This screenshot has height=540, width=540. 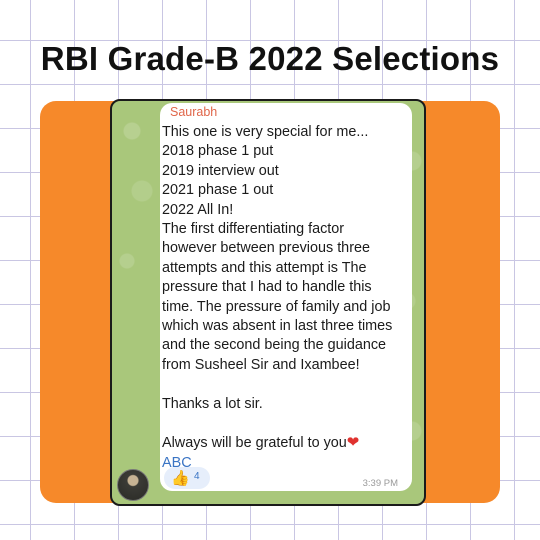 I want to click on message-line: attempts and this attempt is The, so click(x=264, y=267).